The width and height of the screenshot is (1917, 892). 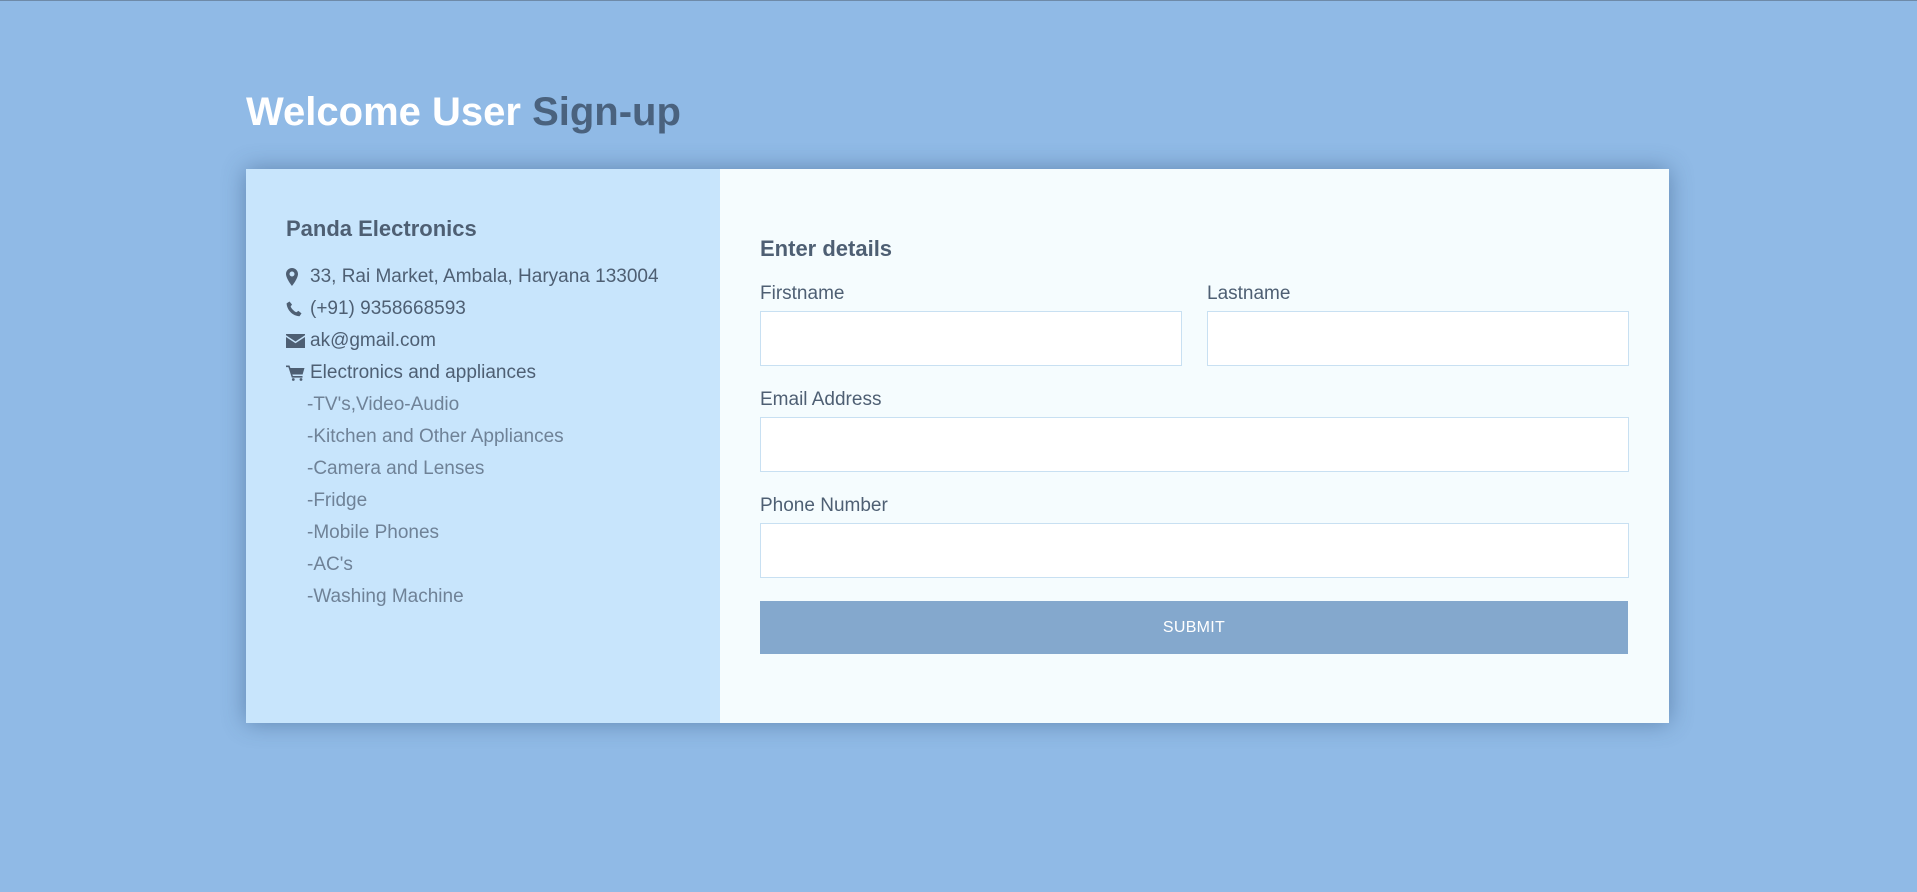 I want to click on phone-icon, so click(x=296, y=309).